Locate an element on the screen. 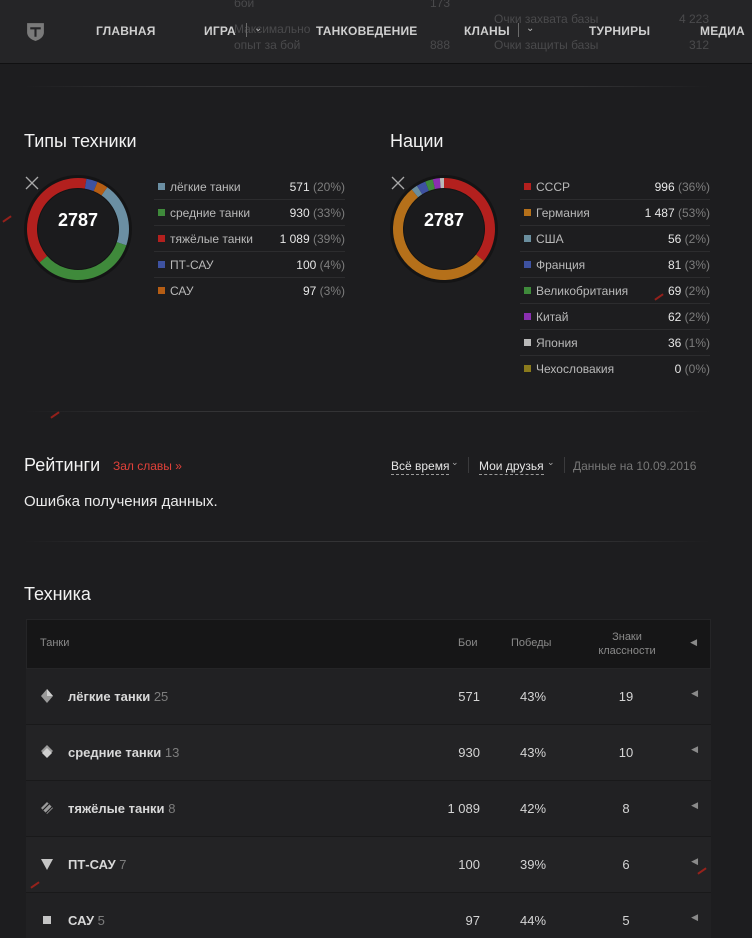  legend-count: 996 is located at coordinates (664, 187).